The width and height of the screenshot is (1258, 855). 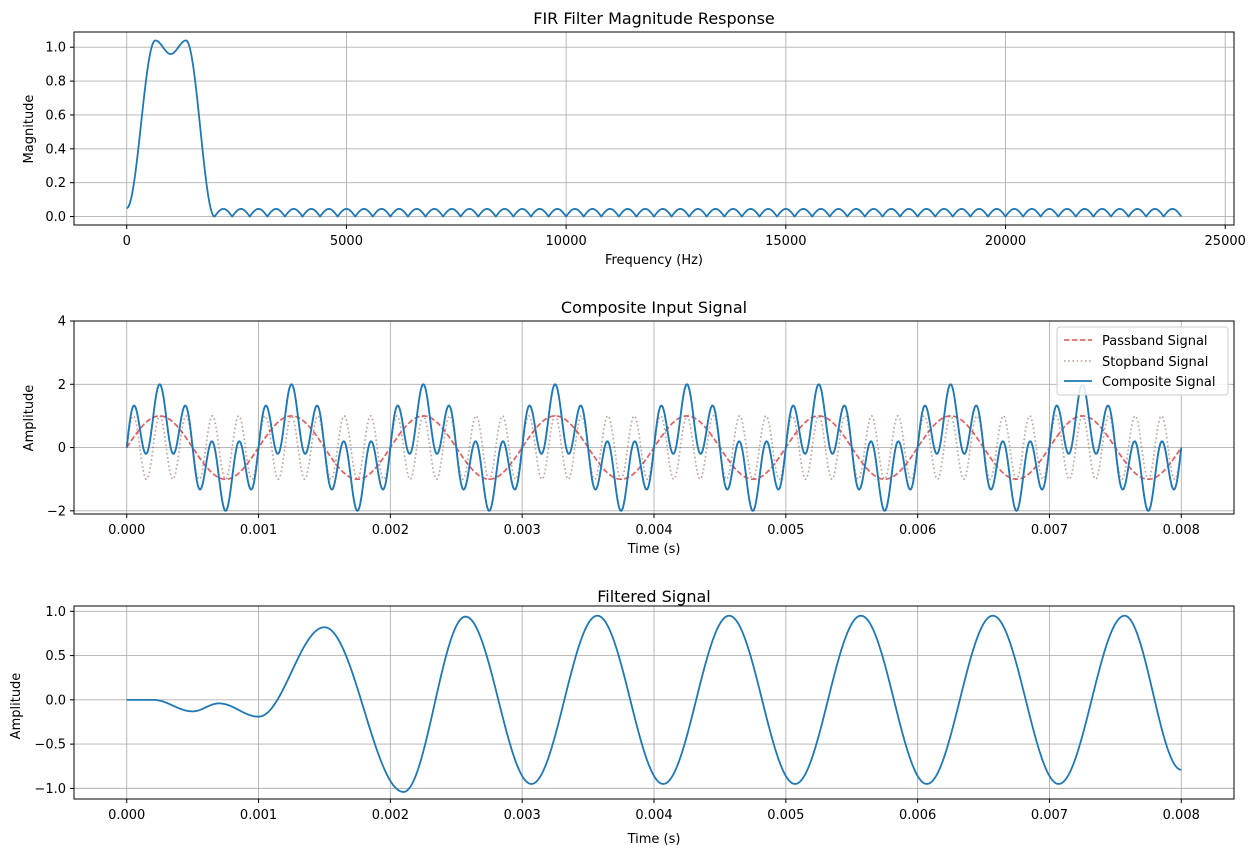 I want to click on composite-signal-title: Composite Input Signal, so click(x=654, y=307).